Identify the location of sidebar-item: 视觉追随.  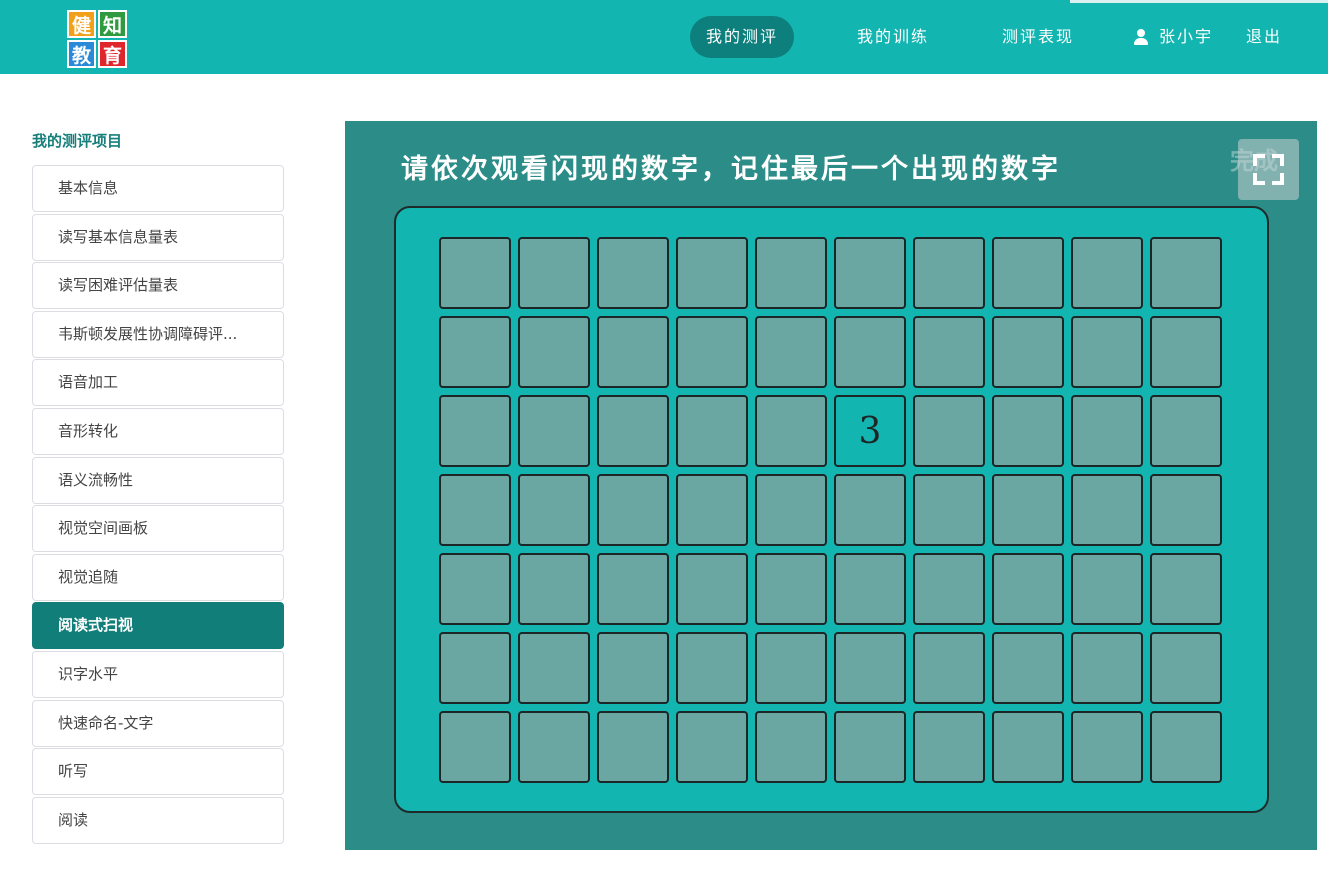
(158, 577).